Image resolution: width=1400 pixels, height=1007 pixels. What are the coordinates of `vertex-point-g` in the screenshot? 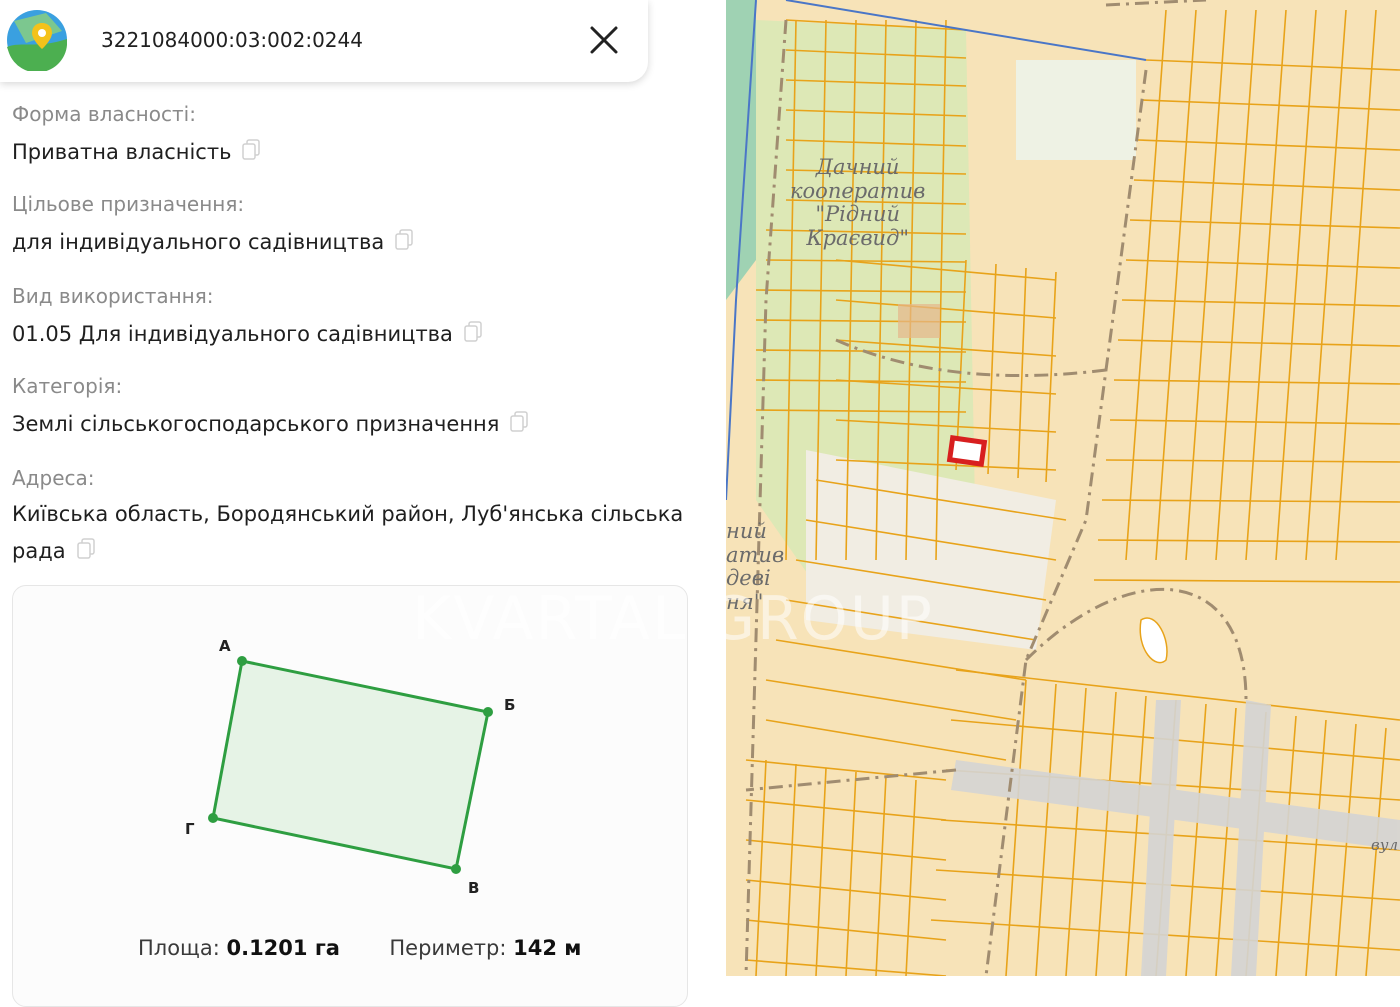 It's located at (213, 818).